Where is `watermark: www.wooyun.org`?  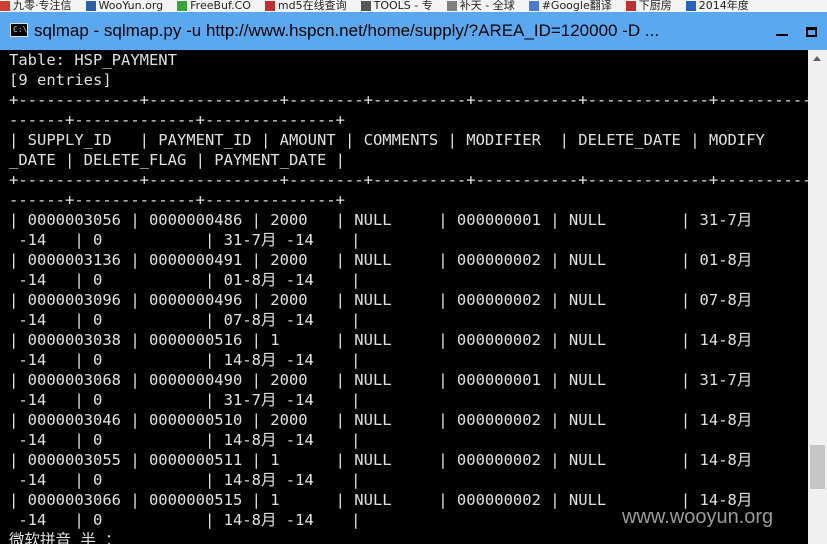
watermark: www.wooyun.org is located at coordinates (698, 517).